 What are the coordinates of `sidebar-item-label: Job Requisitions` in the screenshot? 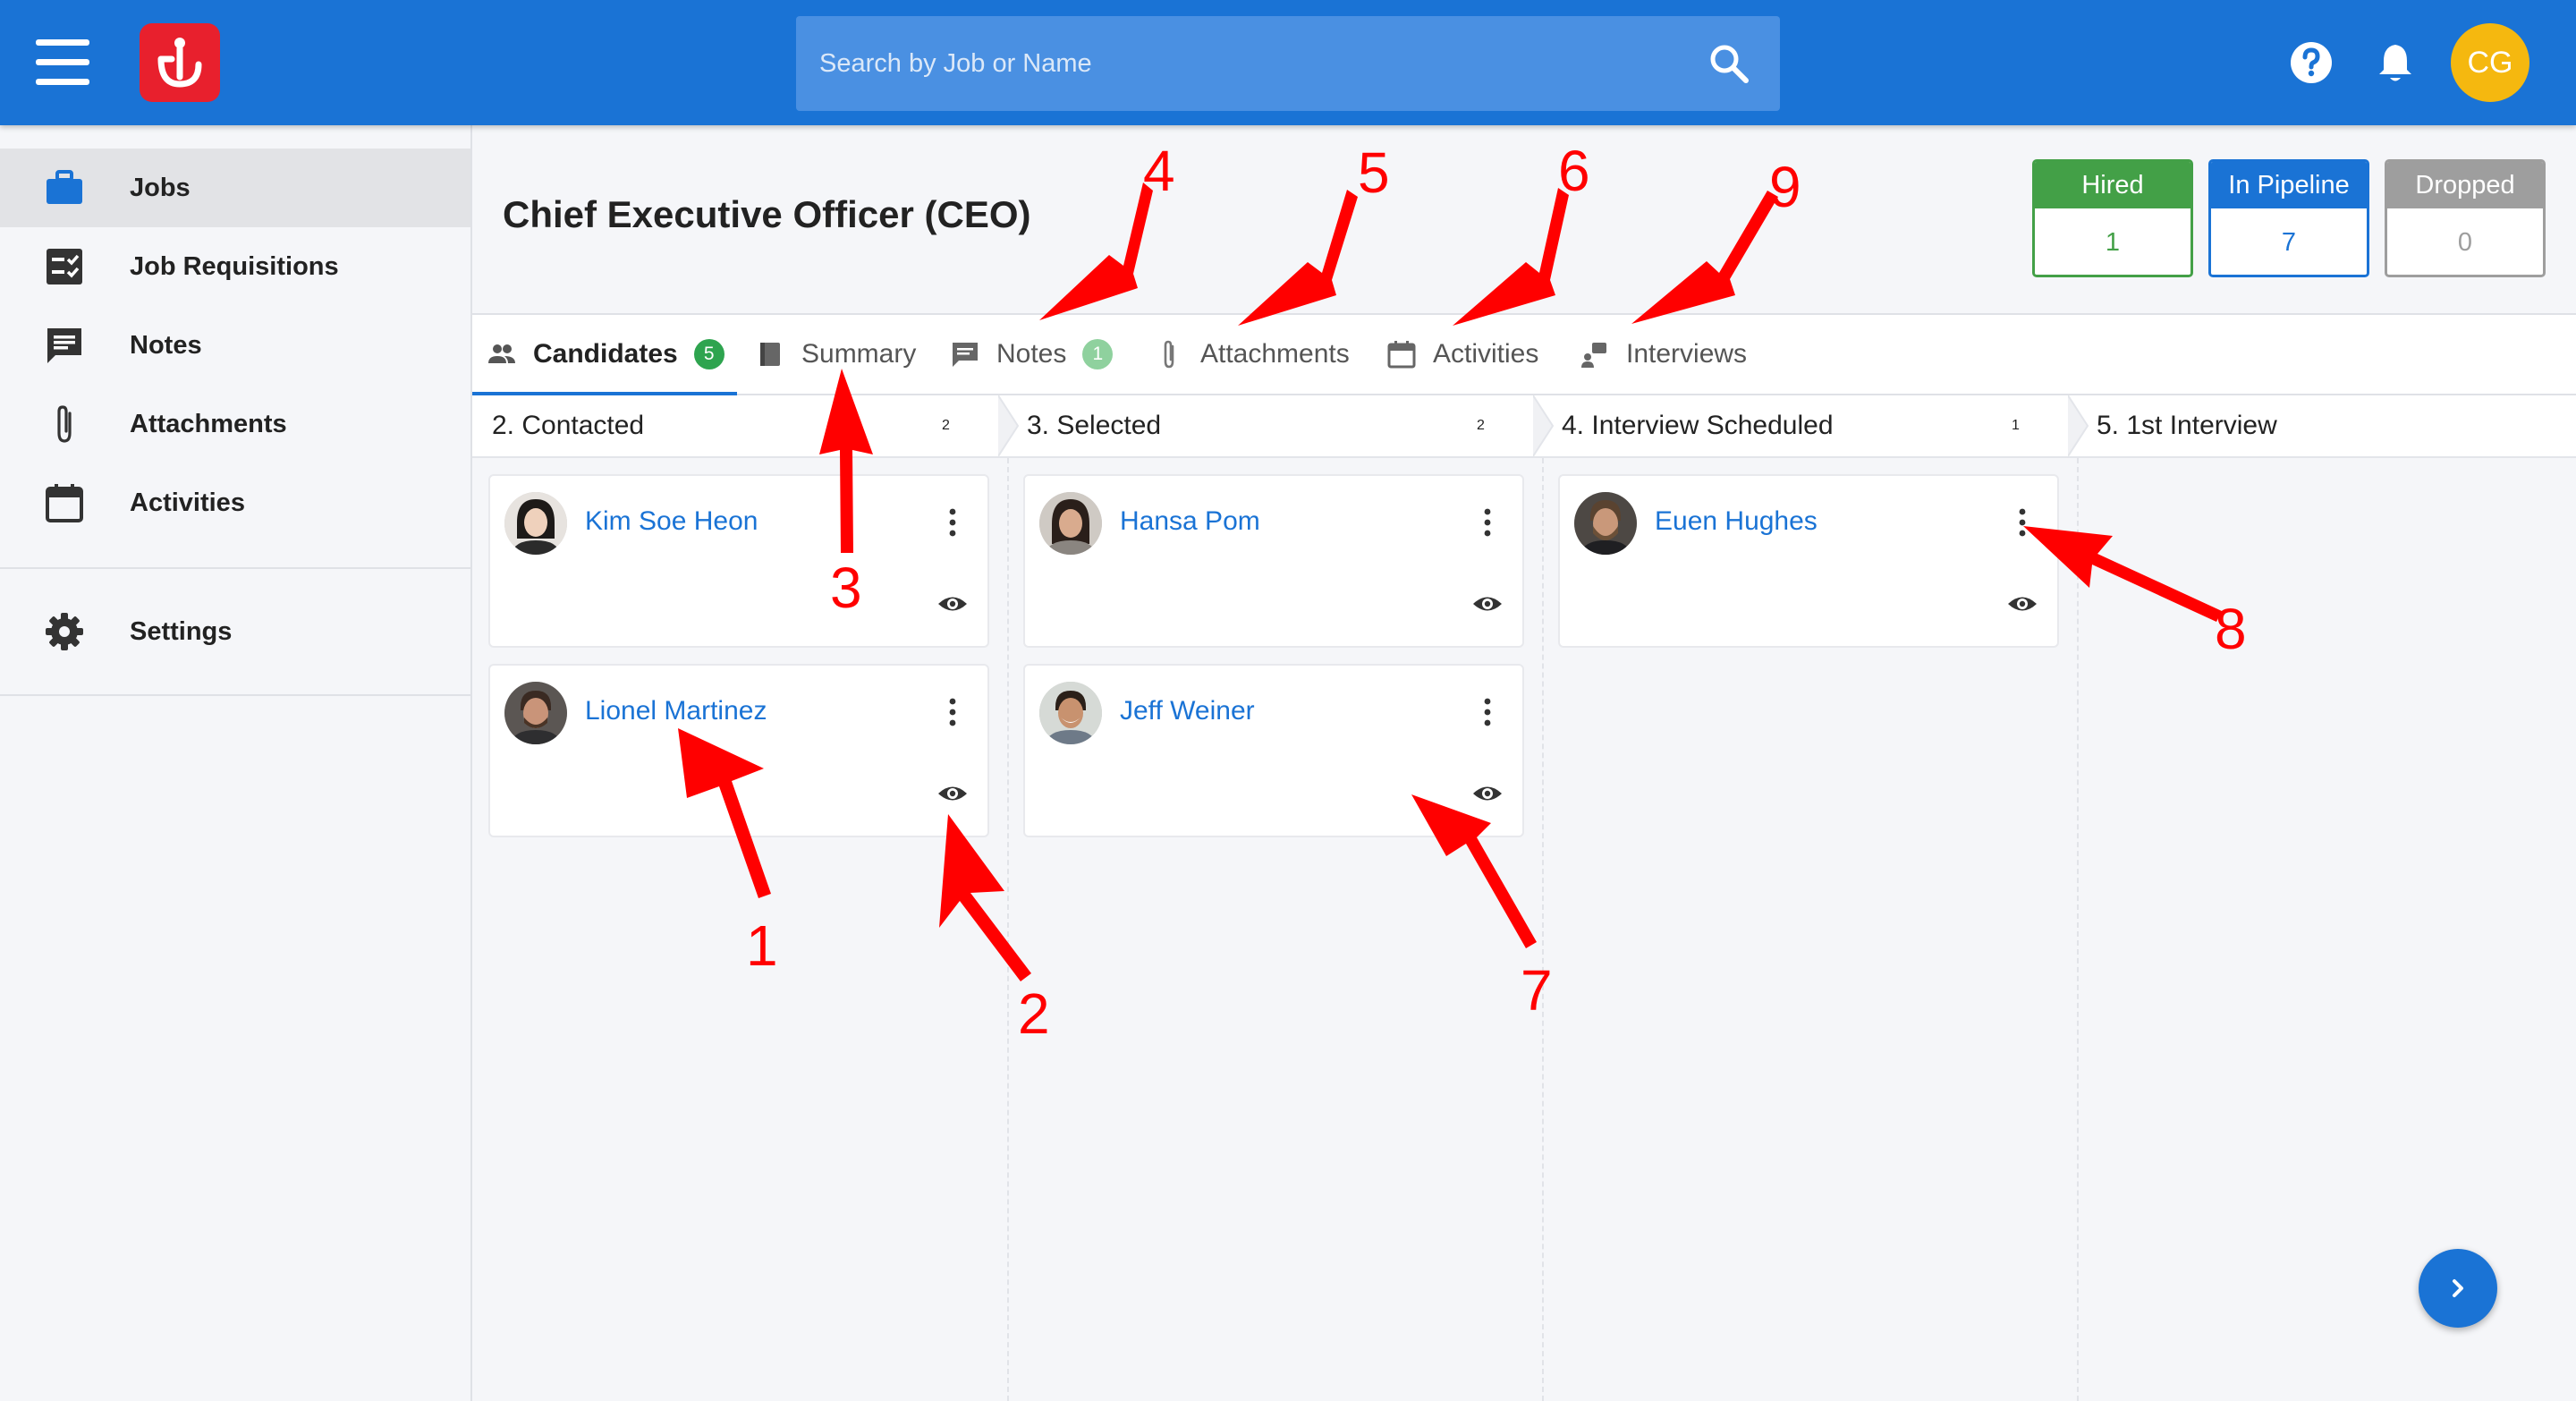 It's located at (234, 266).